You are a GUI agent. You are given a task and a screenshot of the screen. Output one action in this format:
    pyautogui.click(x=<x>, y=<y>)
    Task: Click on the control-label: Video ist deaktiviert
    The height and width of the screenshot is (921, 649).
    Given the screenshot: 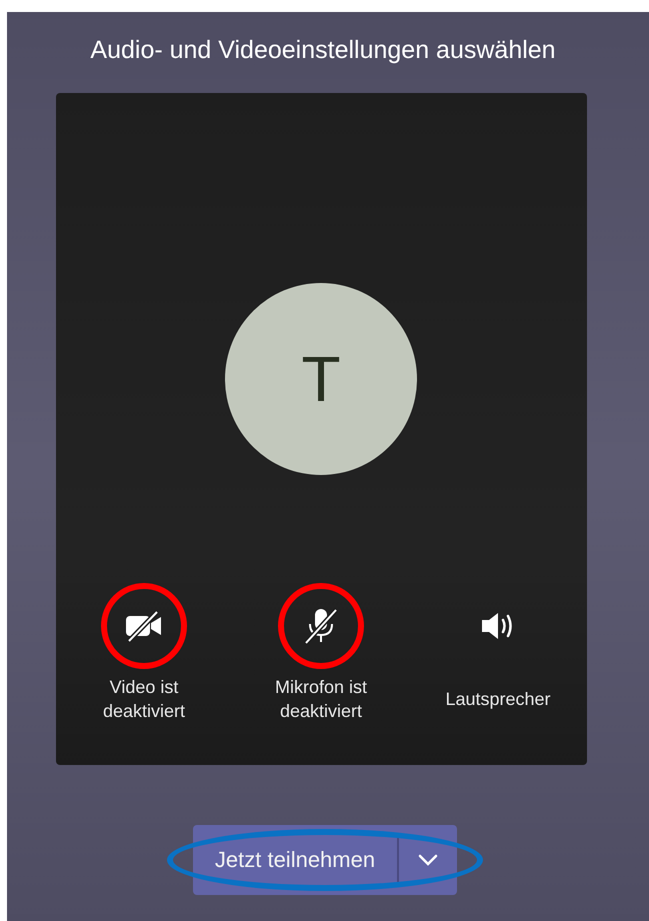 What is the action you would take?
    pyautogui.click(x=144, y=699)
    